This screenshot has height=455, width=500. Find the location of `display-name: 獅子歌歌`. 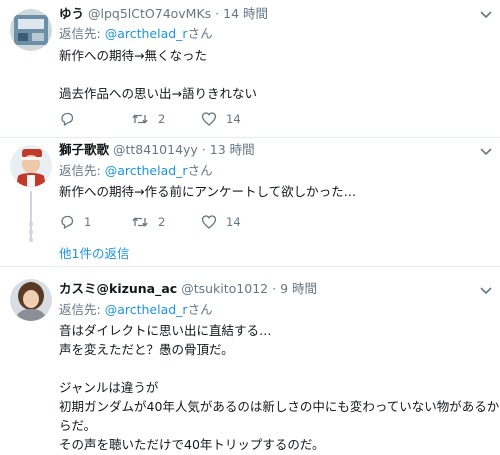

display-name: 獅子歌歌 is located at coordinates (84, 149).